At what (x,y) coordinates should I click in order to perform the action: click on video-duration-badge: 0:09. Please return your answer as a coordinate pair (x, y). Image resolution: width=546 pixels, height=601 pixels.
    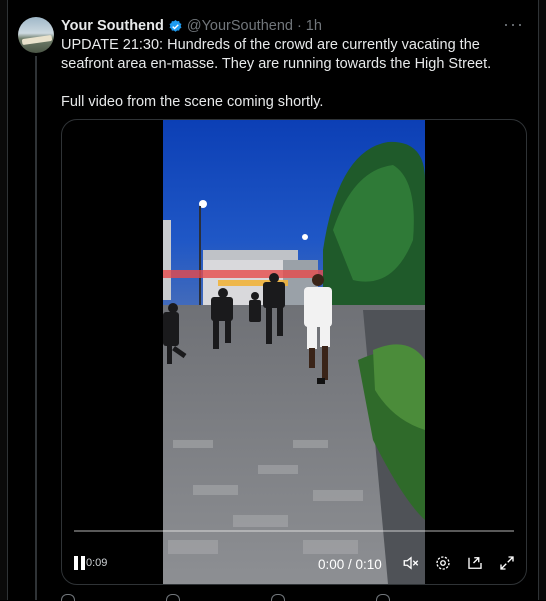
    Looking at the image, I should click on (97, 563).